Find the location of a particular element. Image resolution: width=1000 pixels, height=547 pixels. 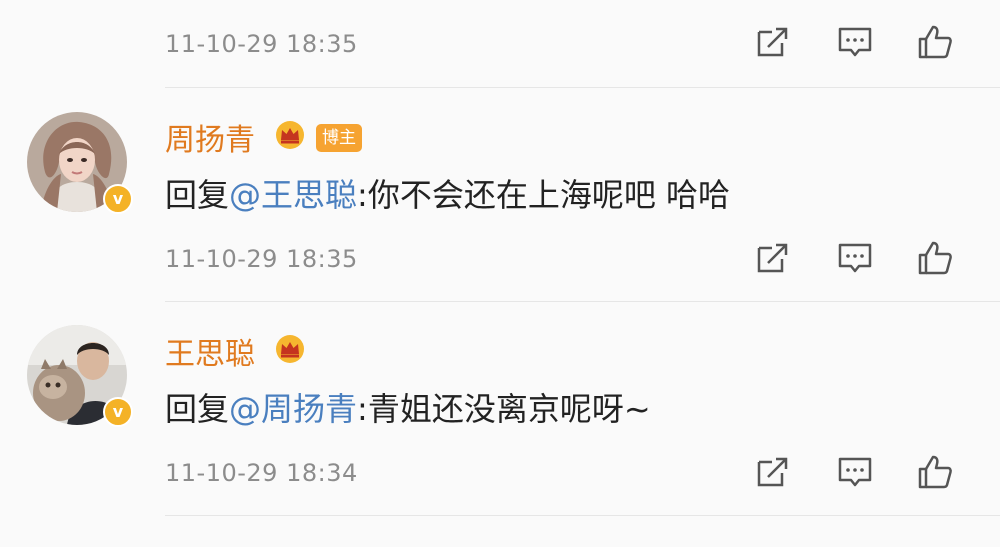

comment-text: 回复@周扬青:青姐还没离京呢呀~ is located at coordinates (408, 407).